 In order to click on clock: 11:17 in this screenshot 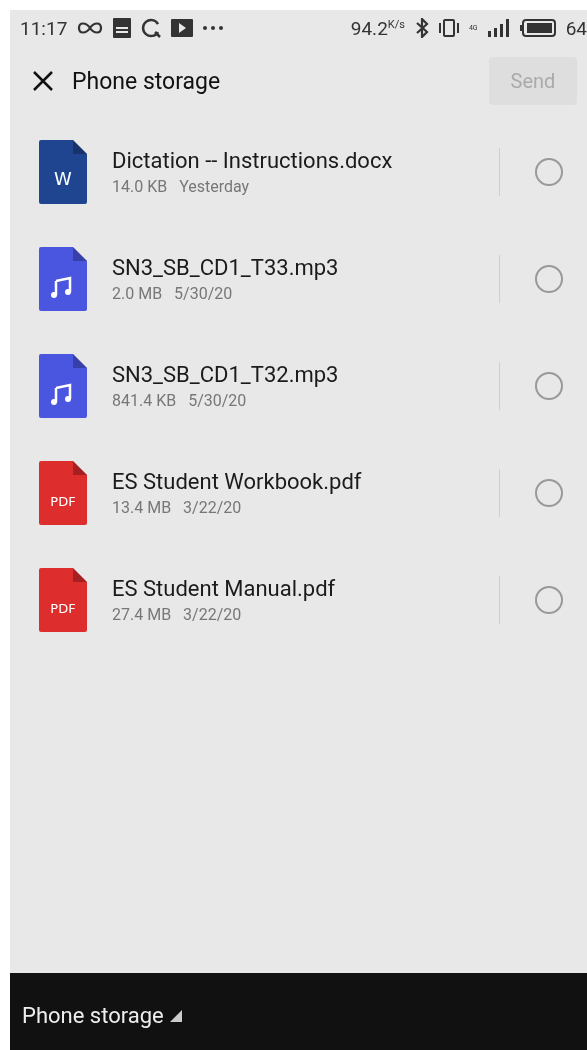, I will do `click(44, 28)`.